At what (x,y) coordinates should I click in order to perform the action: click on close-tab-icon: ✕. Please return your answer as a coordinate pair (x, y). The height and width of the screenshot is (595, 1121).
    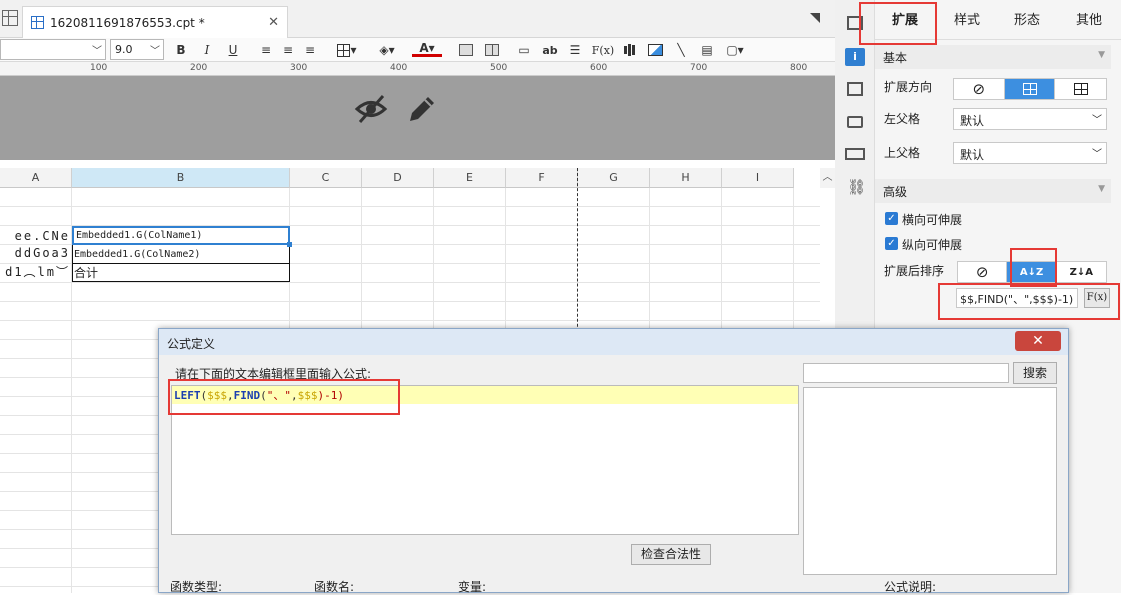
    Looking at the image, I should click on (273, 22).